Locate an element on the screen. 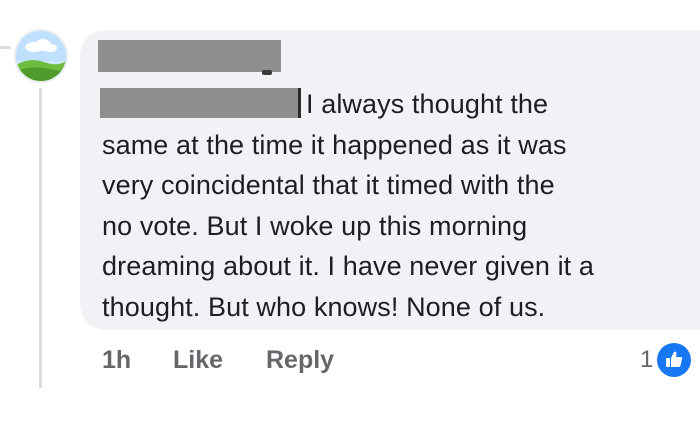 The height and width of the screenshot is (423, 700). comment-line: I always thought the is located at coordinates (427, 104).